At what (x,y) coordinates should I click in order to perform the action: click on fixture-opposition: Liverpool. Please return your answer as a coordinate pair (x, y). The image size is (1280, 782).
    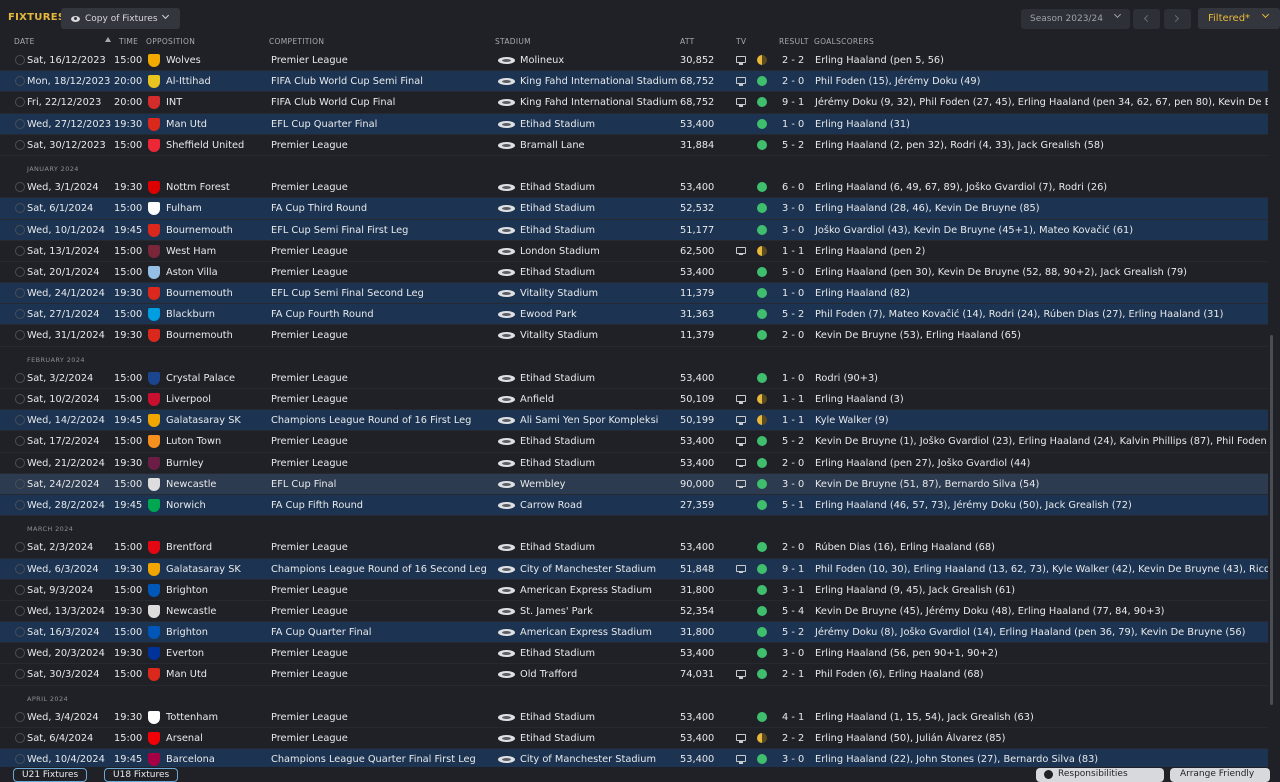
    Looking at the image, I should click on (188, 399).